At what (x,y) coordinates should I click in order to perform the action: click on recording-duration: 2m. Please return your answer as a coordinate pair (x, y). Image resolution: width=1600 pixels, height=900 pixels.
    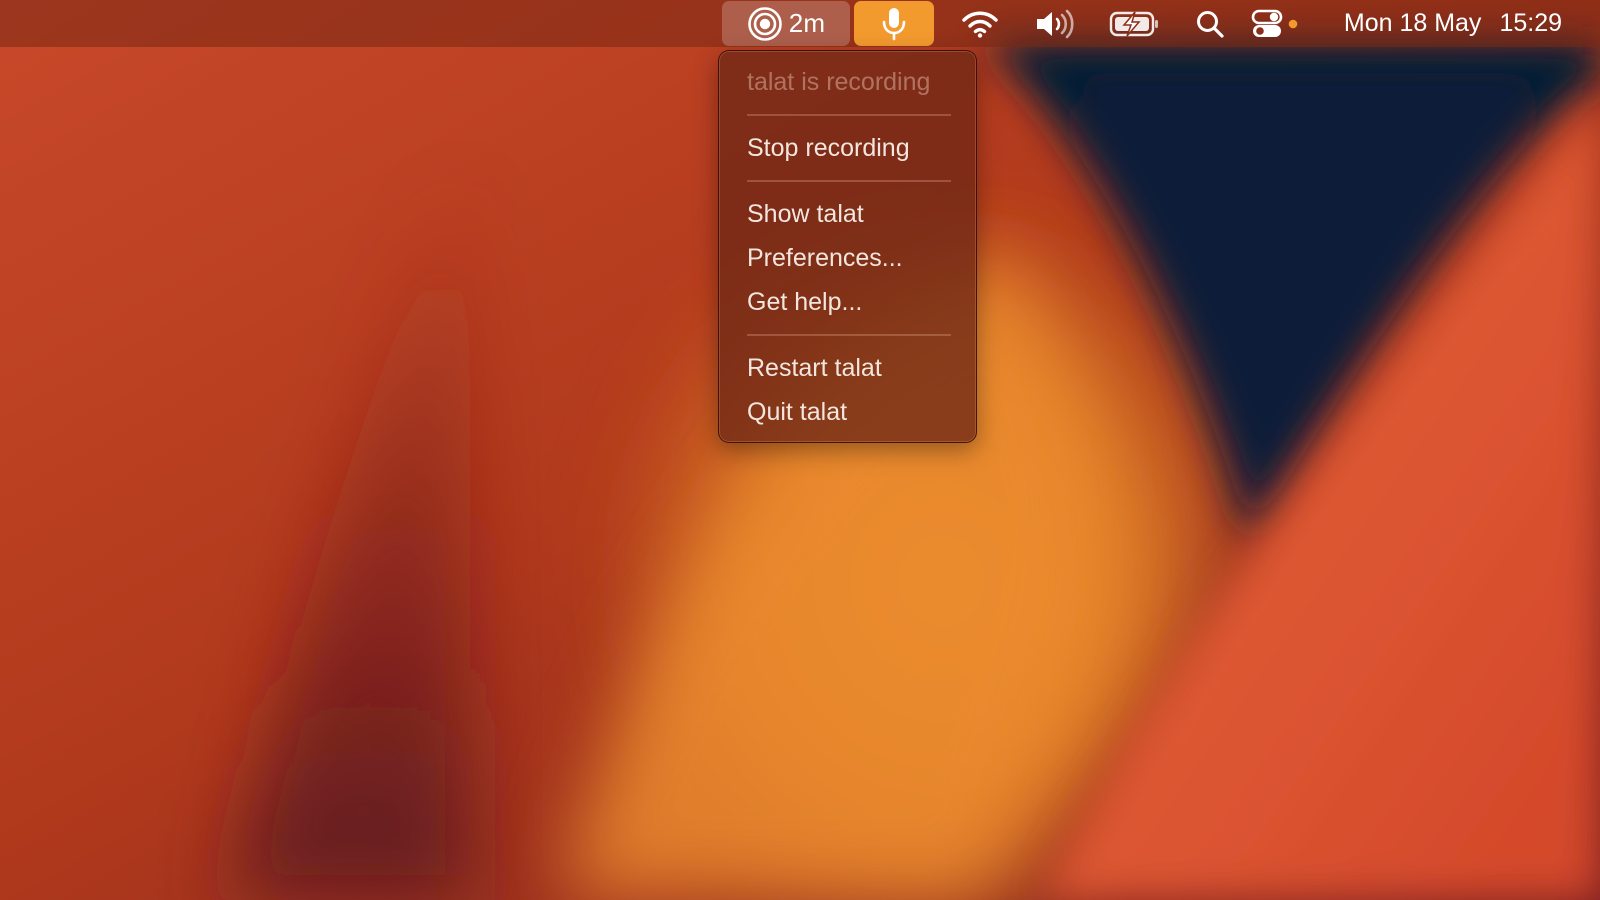
    Looking at the image, I should click on (807, 23).